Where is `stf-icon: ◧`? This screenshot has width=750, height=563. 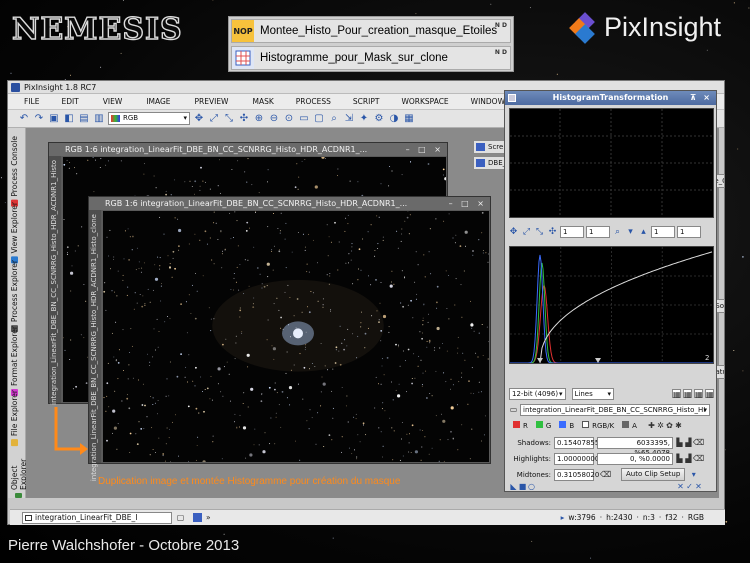
stf-icon: ◧ is located at coordinates (69, 119).